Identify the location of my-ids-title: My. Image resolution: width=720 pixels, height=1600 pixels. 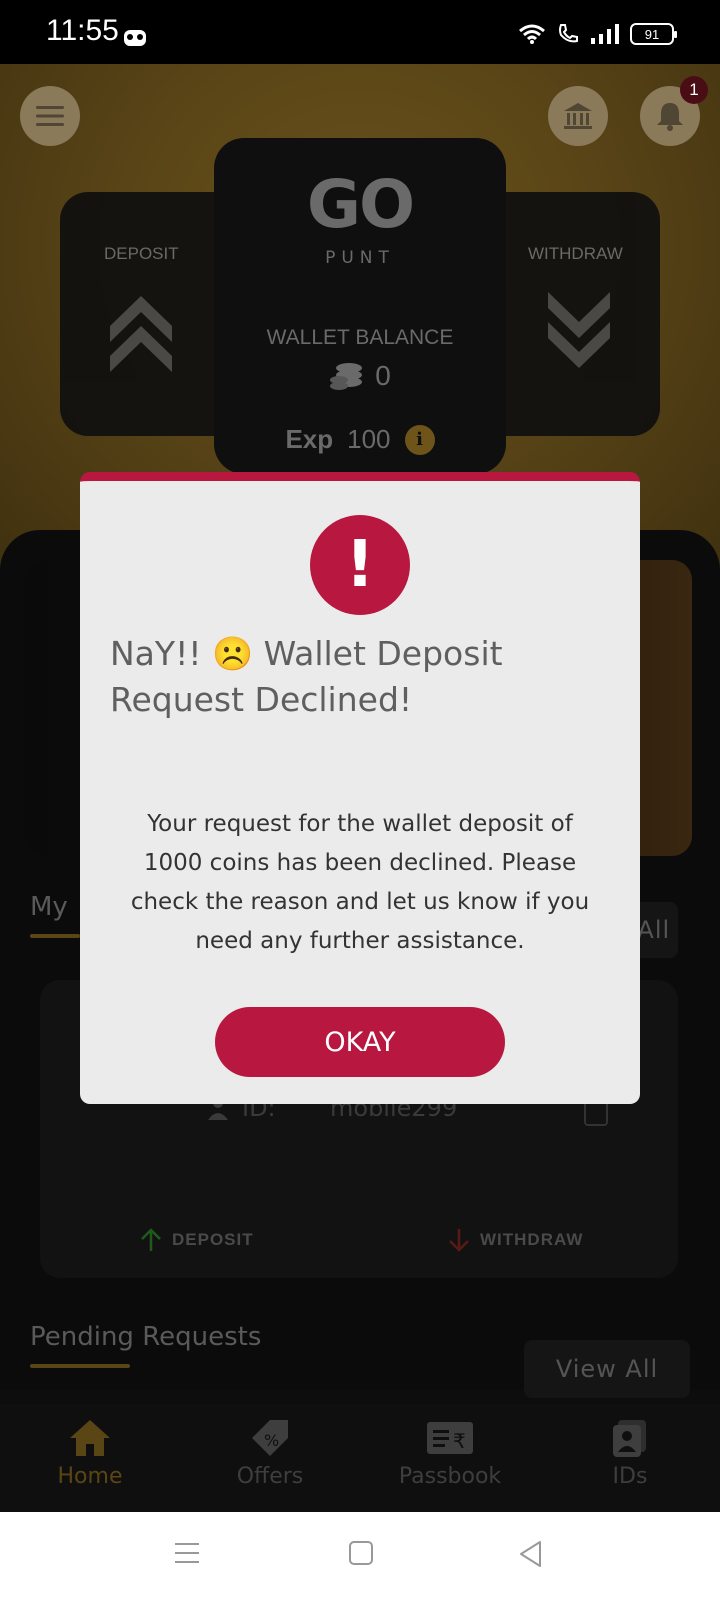
(49, 907).